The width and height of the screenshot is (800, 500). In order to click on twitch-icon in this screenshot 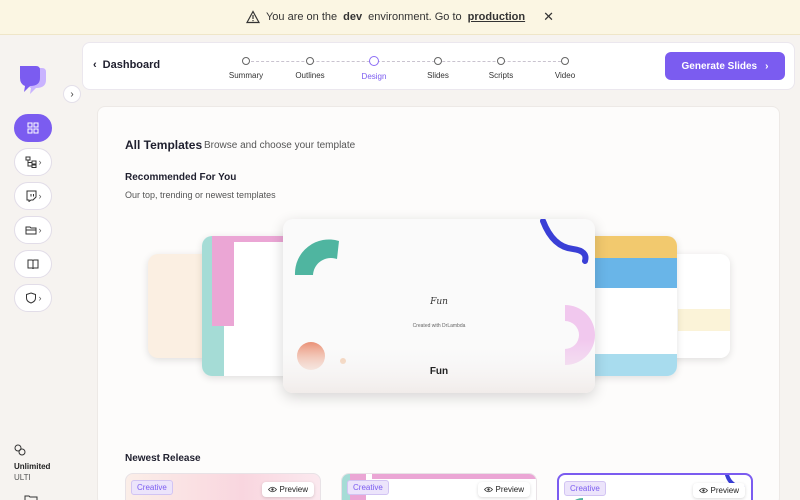, I will do `click(31, 196)`.